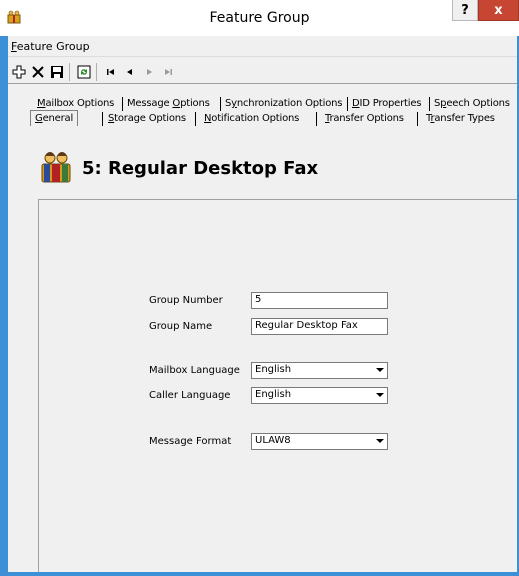 The width and height of the screenshot is (519, 576). I want to click on help-button: ?, so click(465, 10).